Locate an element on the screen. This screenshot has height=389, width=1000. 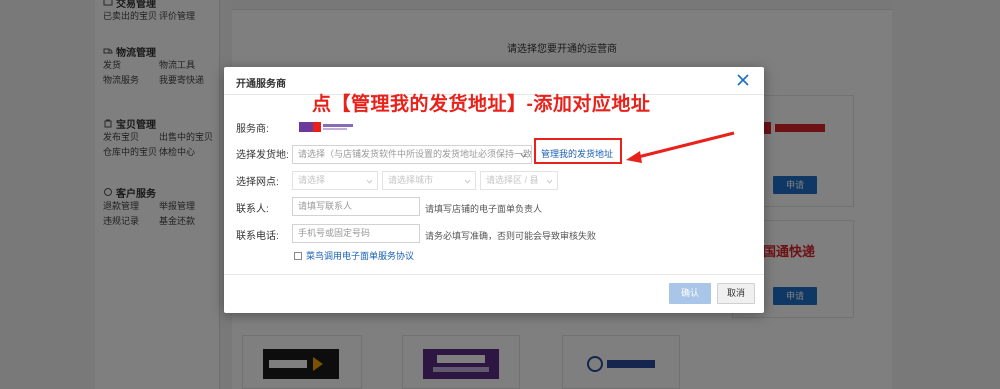
phone-hint: 请务必填写准确，否则可能会导致审核失败 is located at coordinates (511, 236).